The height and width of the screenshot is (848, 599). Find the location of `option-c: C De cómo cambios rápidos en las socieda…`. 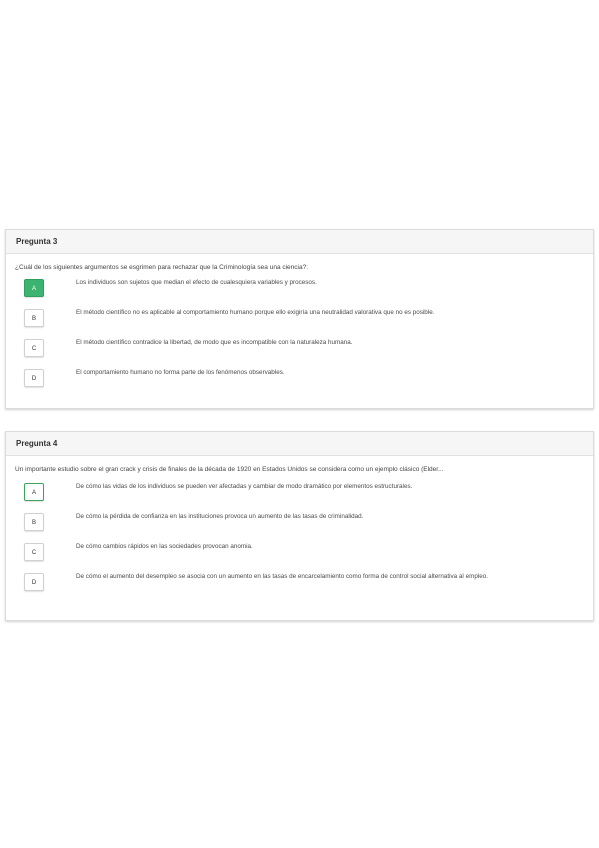

option-c: C De cómo cambios rápidos en las socieda… is located at coordinates (304, 553).